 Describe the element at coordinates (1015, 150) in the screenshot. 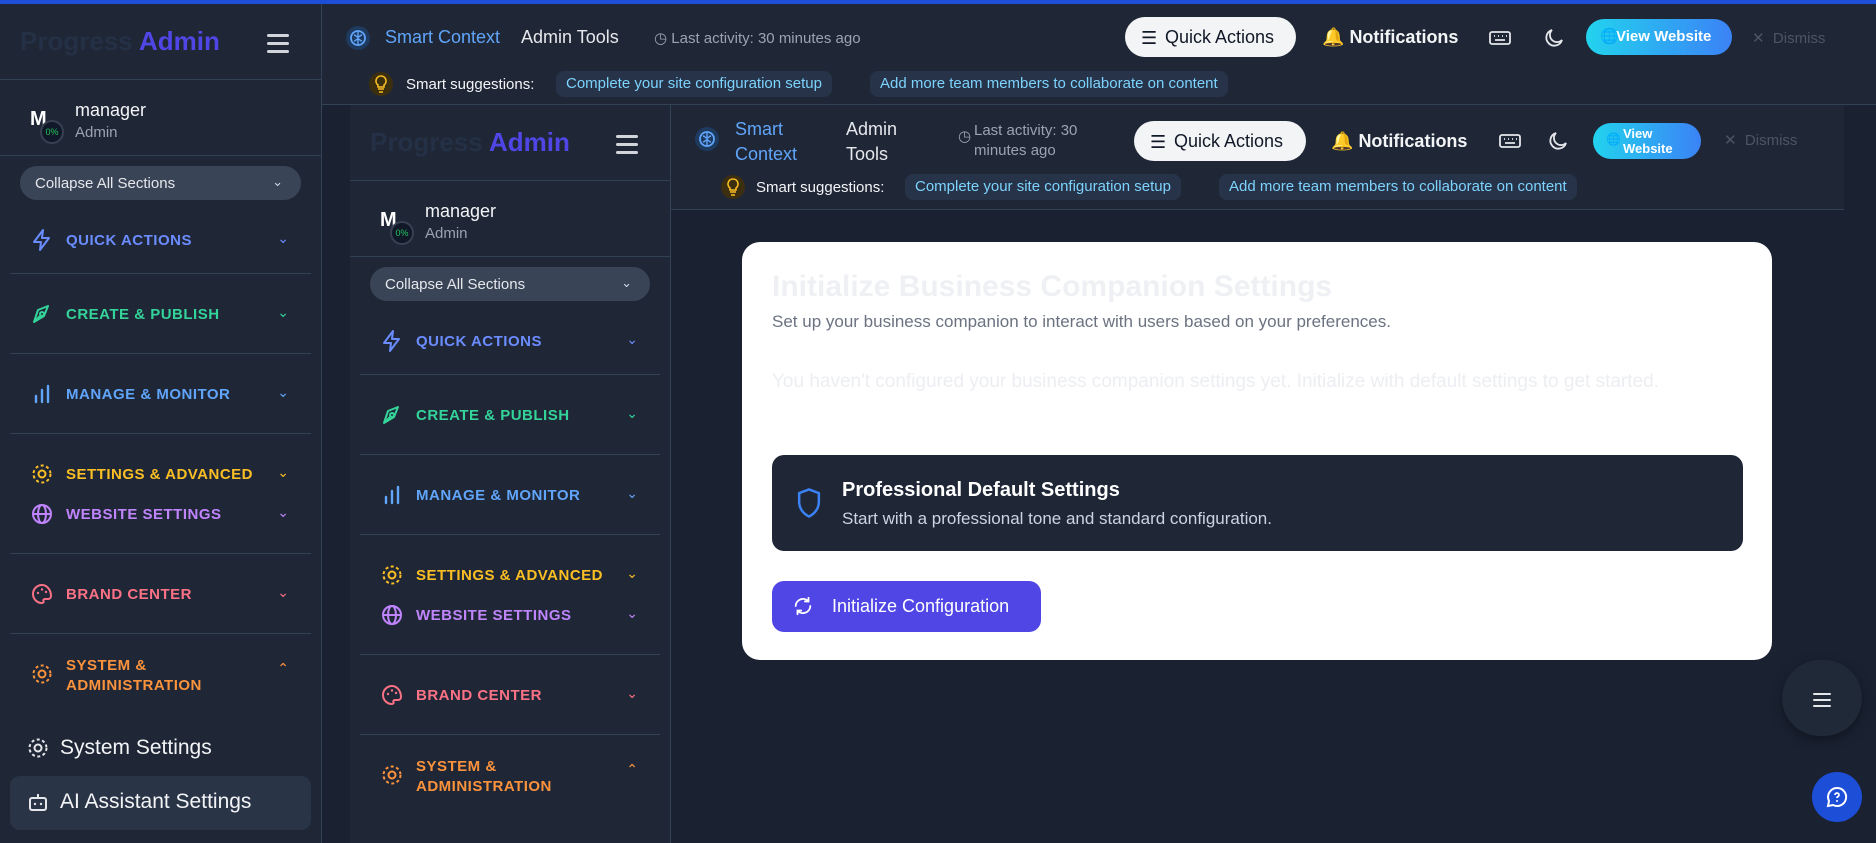

I see `last-activity-line2: minutes ago` at that location.